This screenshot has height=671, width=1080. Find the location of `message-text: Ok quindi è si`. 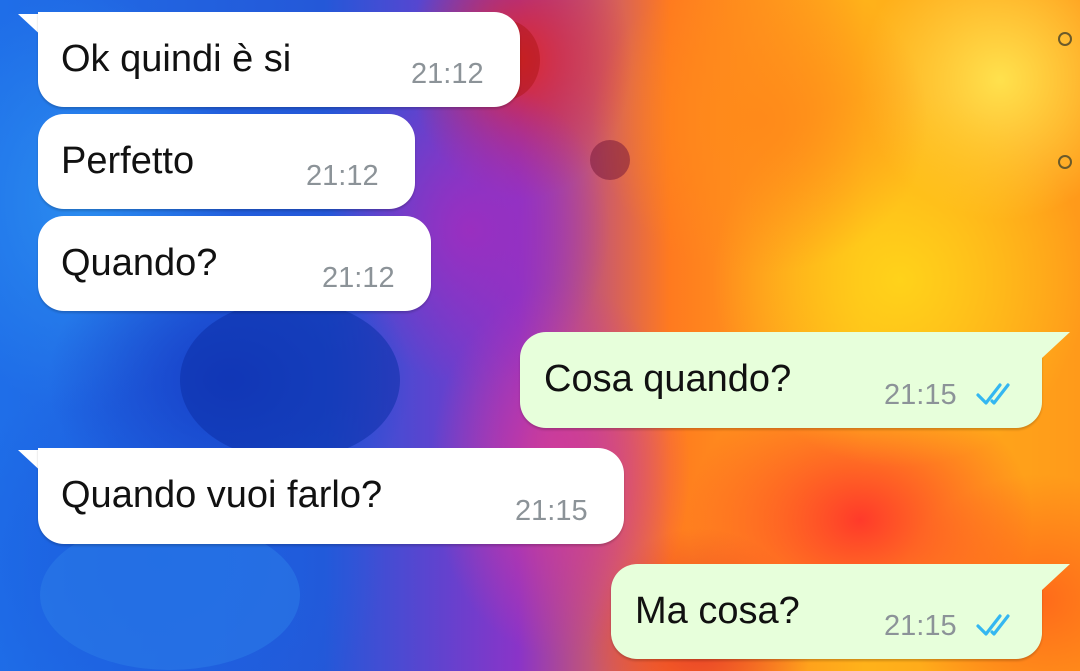

message-text: Ok quindi è si is located at coordinates (176, 59).